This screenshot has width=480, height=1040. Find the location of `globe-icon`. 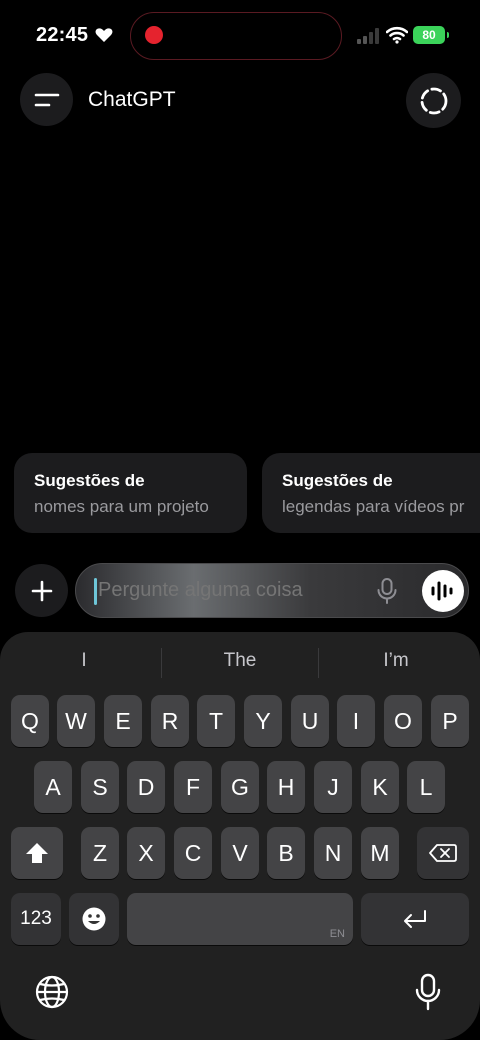

globe-icon is located at coordinates (52, 992).